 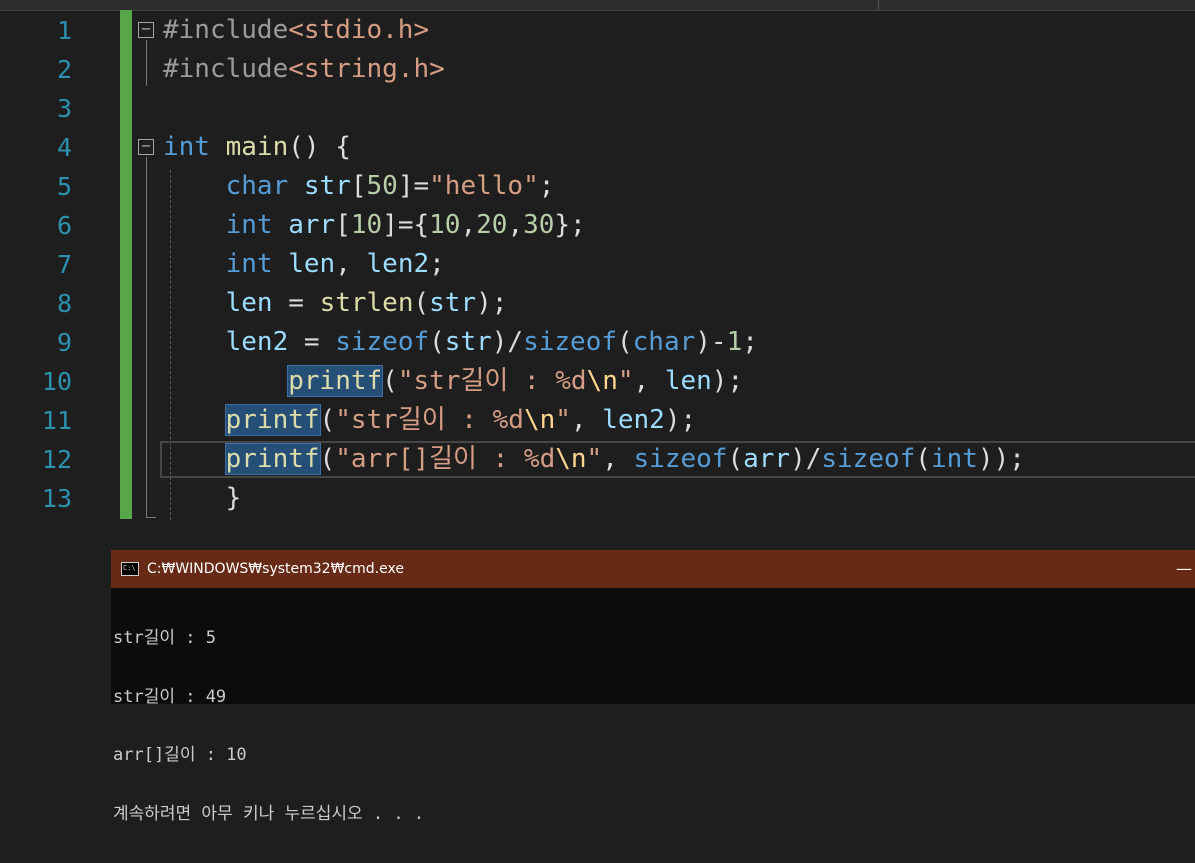 What do you see at coordinates (56, 420) in the screenshot?
I see `line-number: 11` at bounding box center [56, 420].